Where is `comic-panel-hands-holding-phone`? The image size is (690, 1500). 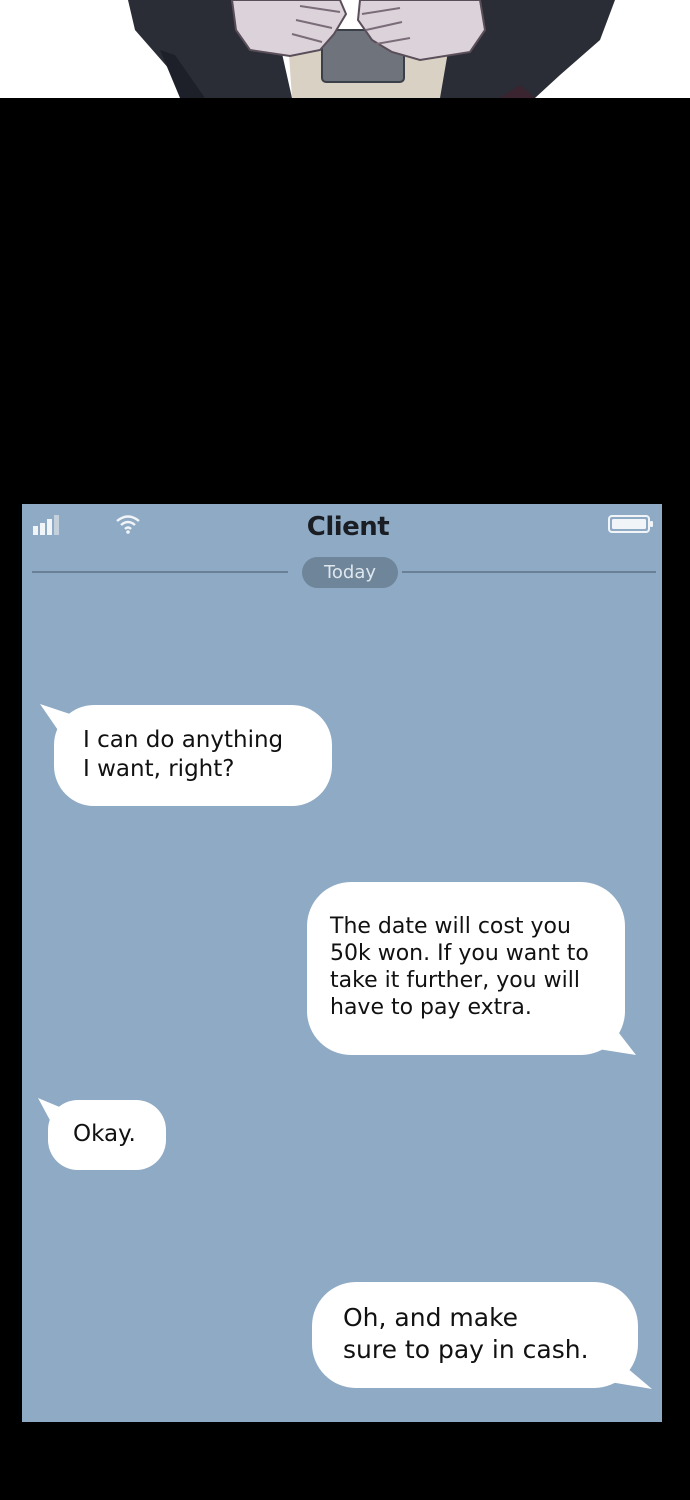 comic-panel-hands-holding-phone is located at coordinates (345, 49).